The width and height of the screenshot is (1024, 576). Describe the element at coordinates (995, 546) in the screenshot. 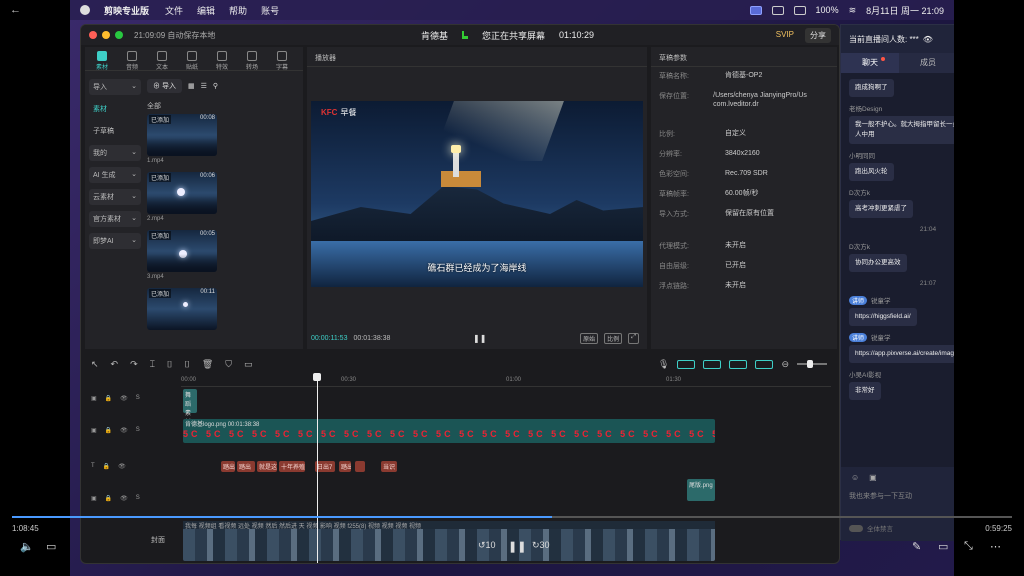

I see `more-options-icon: ⋯` at that location.